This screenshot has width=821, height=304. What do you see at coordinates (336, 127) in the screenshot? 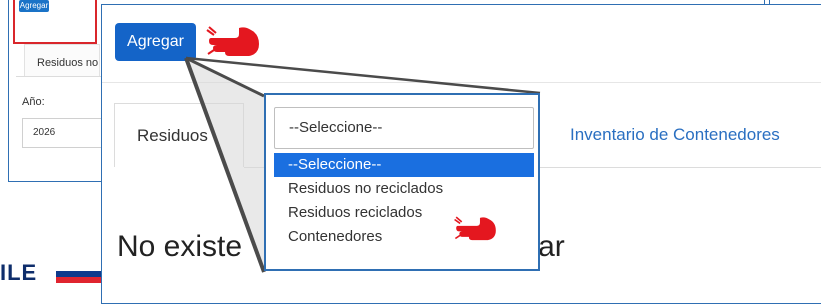
I see `type-select-value: --Seleccione--` at bounding box center [336, 127].